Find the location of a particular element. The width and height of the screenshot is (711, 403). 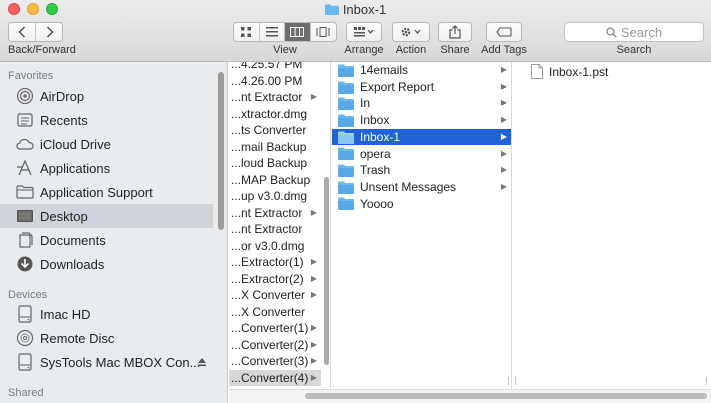

list-item-selected: Inbox-1 ▶ is located at coordinates (421, 137).